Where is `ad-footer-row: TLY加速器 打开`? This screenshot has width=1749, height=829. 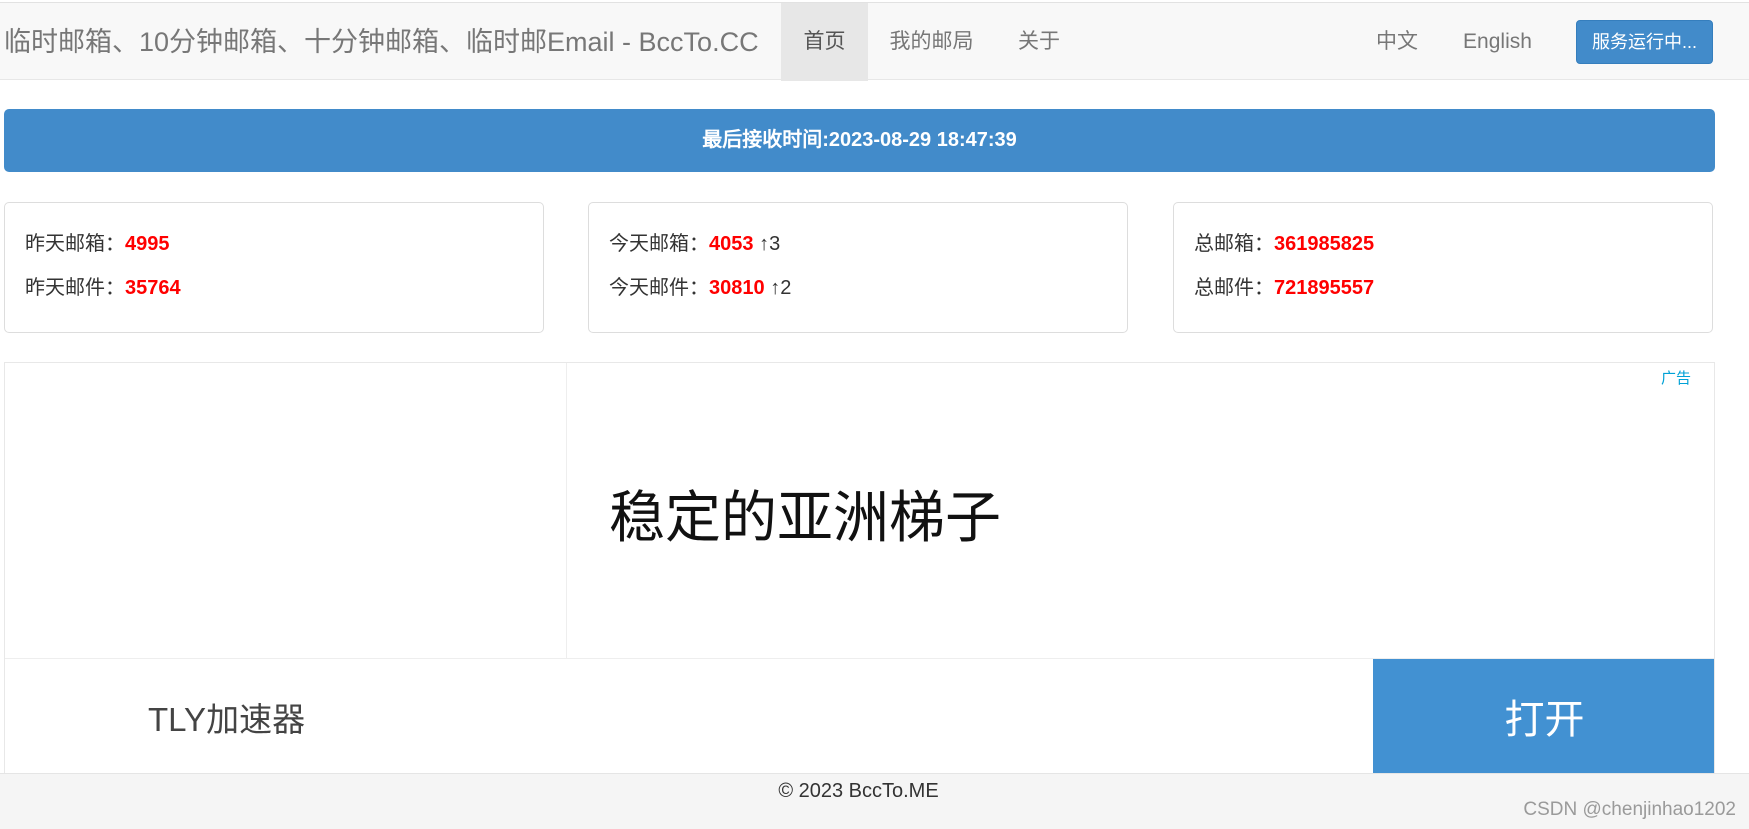
ad-footer-row: TLY加速器 打开 is located at coordinates (859, 715).